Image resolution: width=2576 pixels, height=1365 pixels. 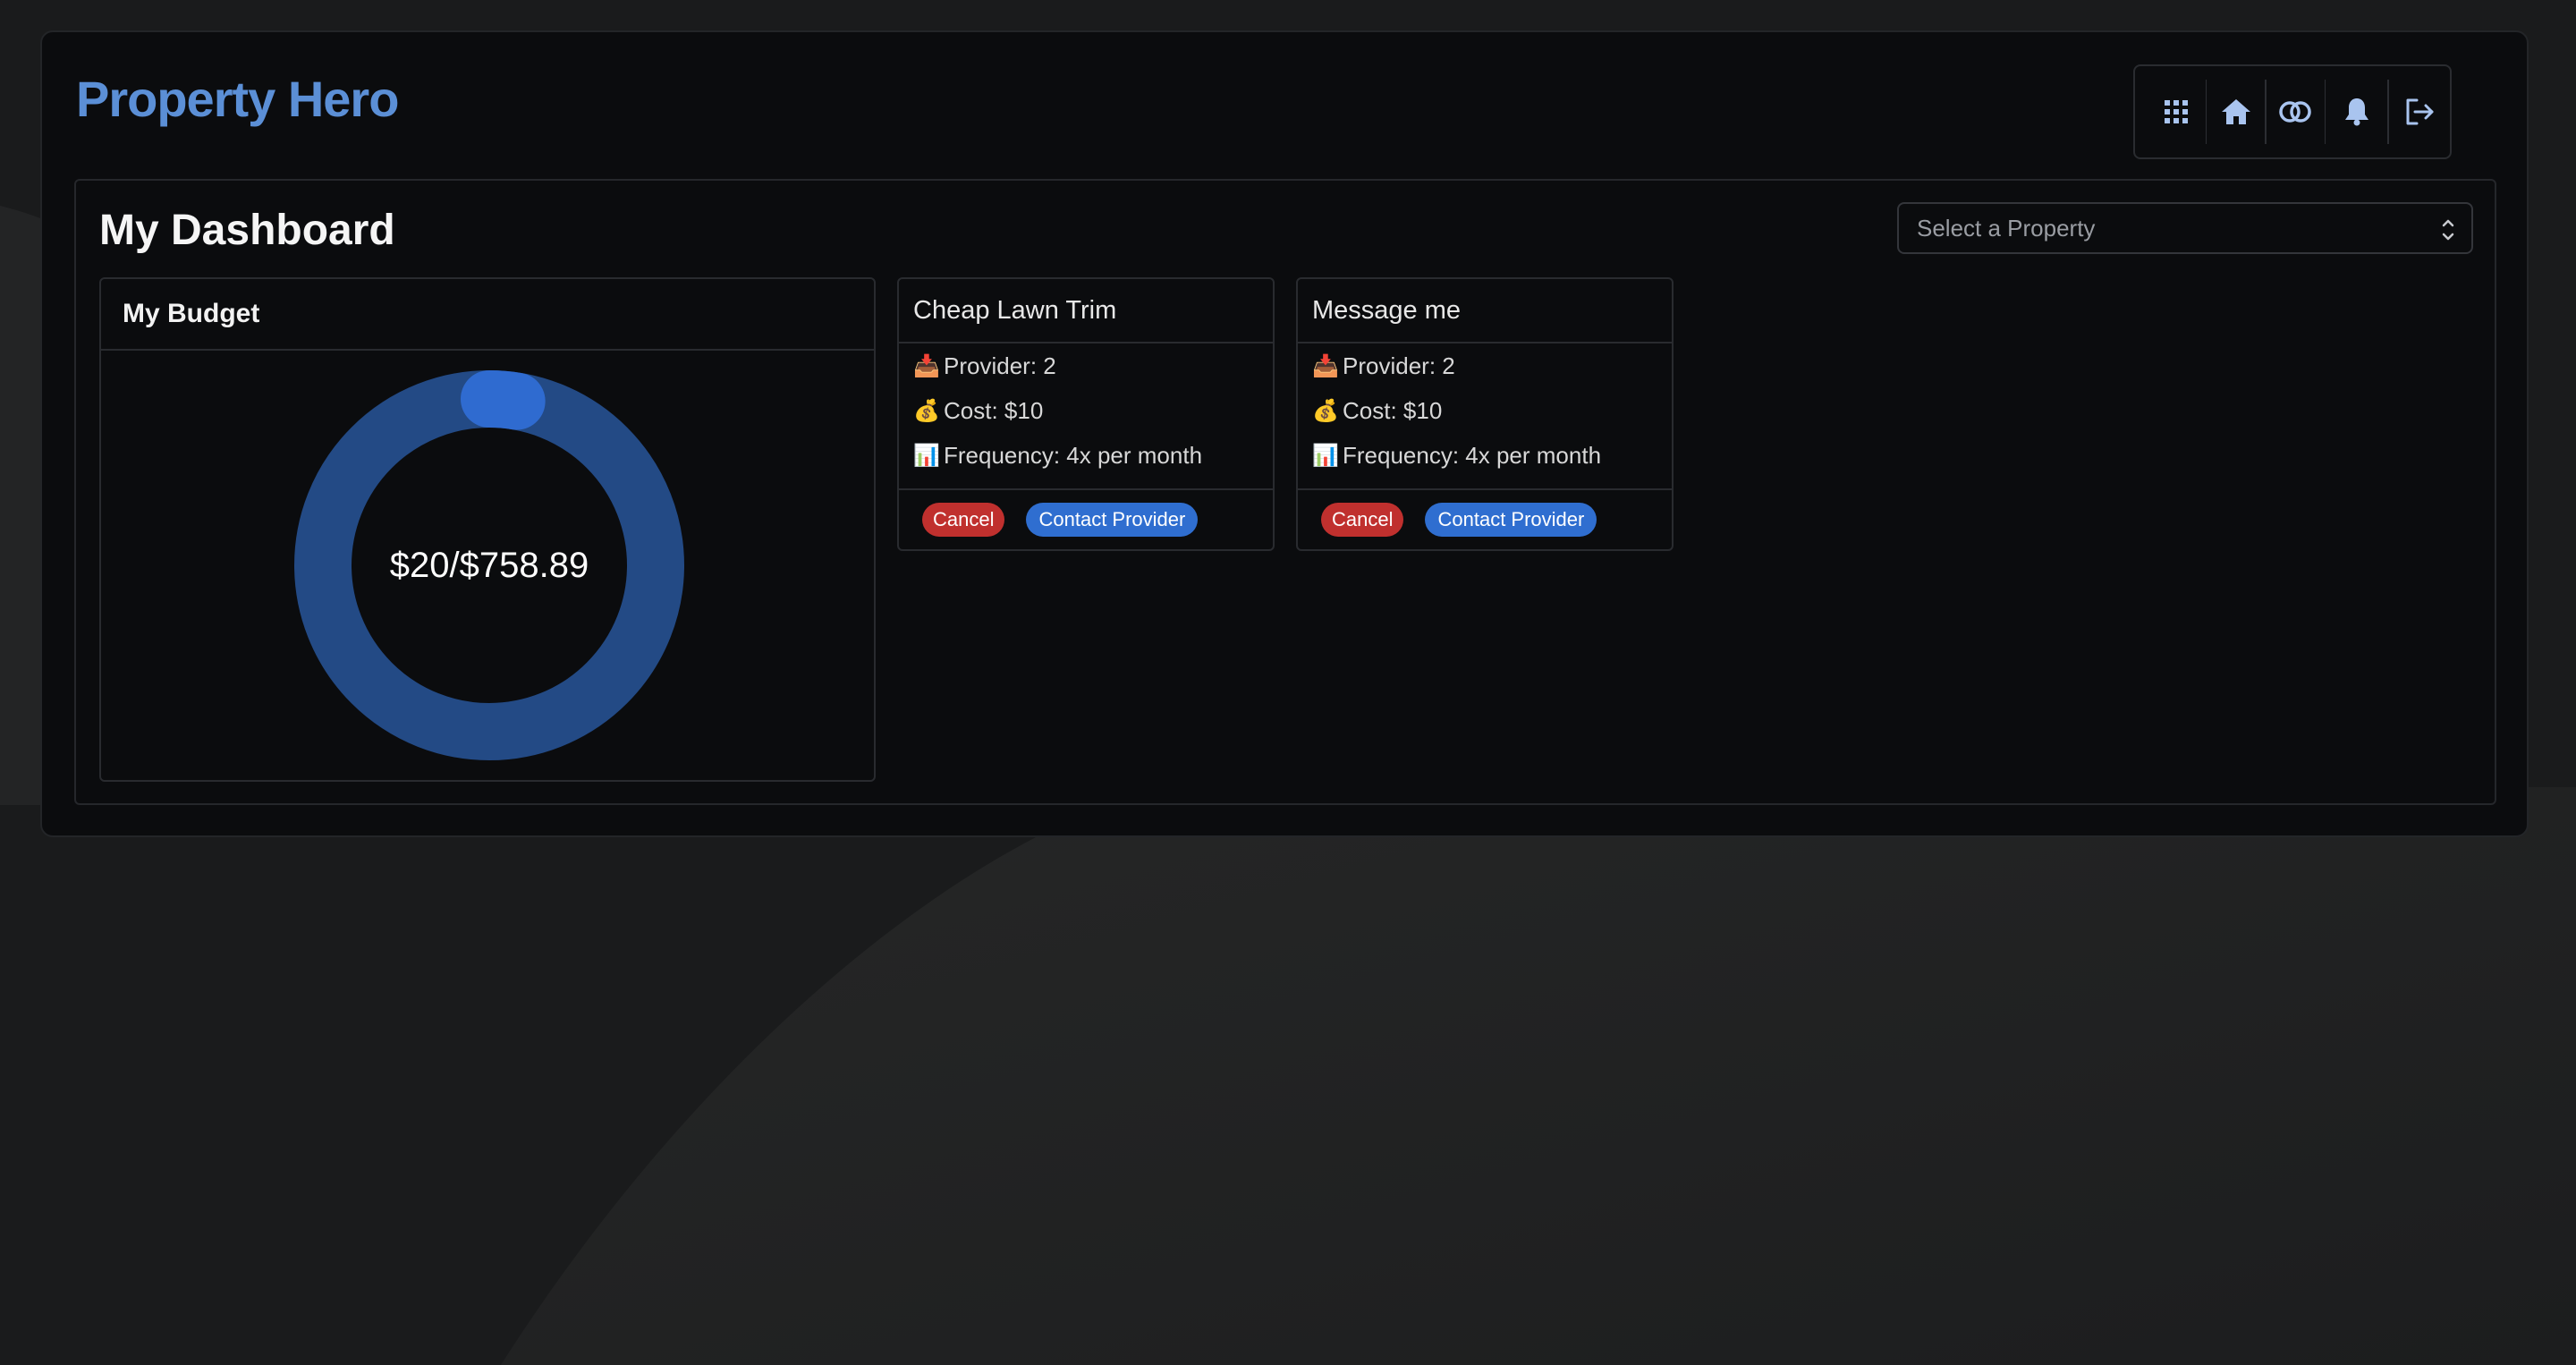 What do you see at coordinates (1485, 311) in the screenshot?
I see `service-title: Message me` at bounding box center [1485, 311].